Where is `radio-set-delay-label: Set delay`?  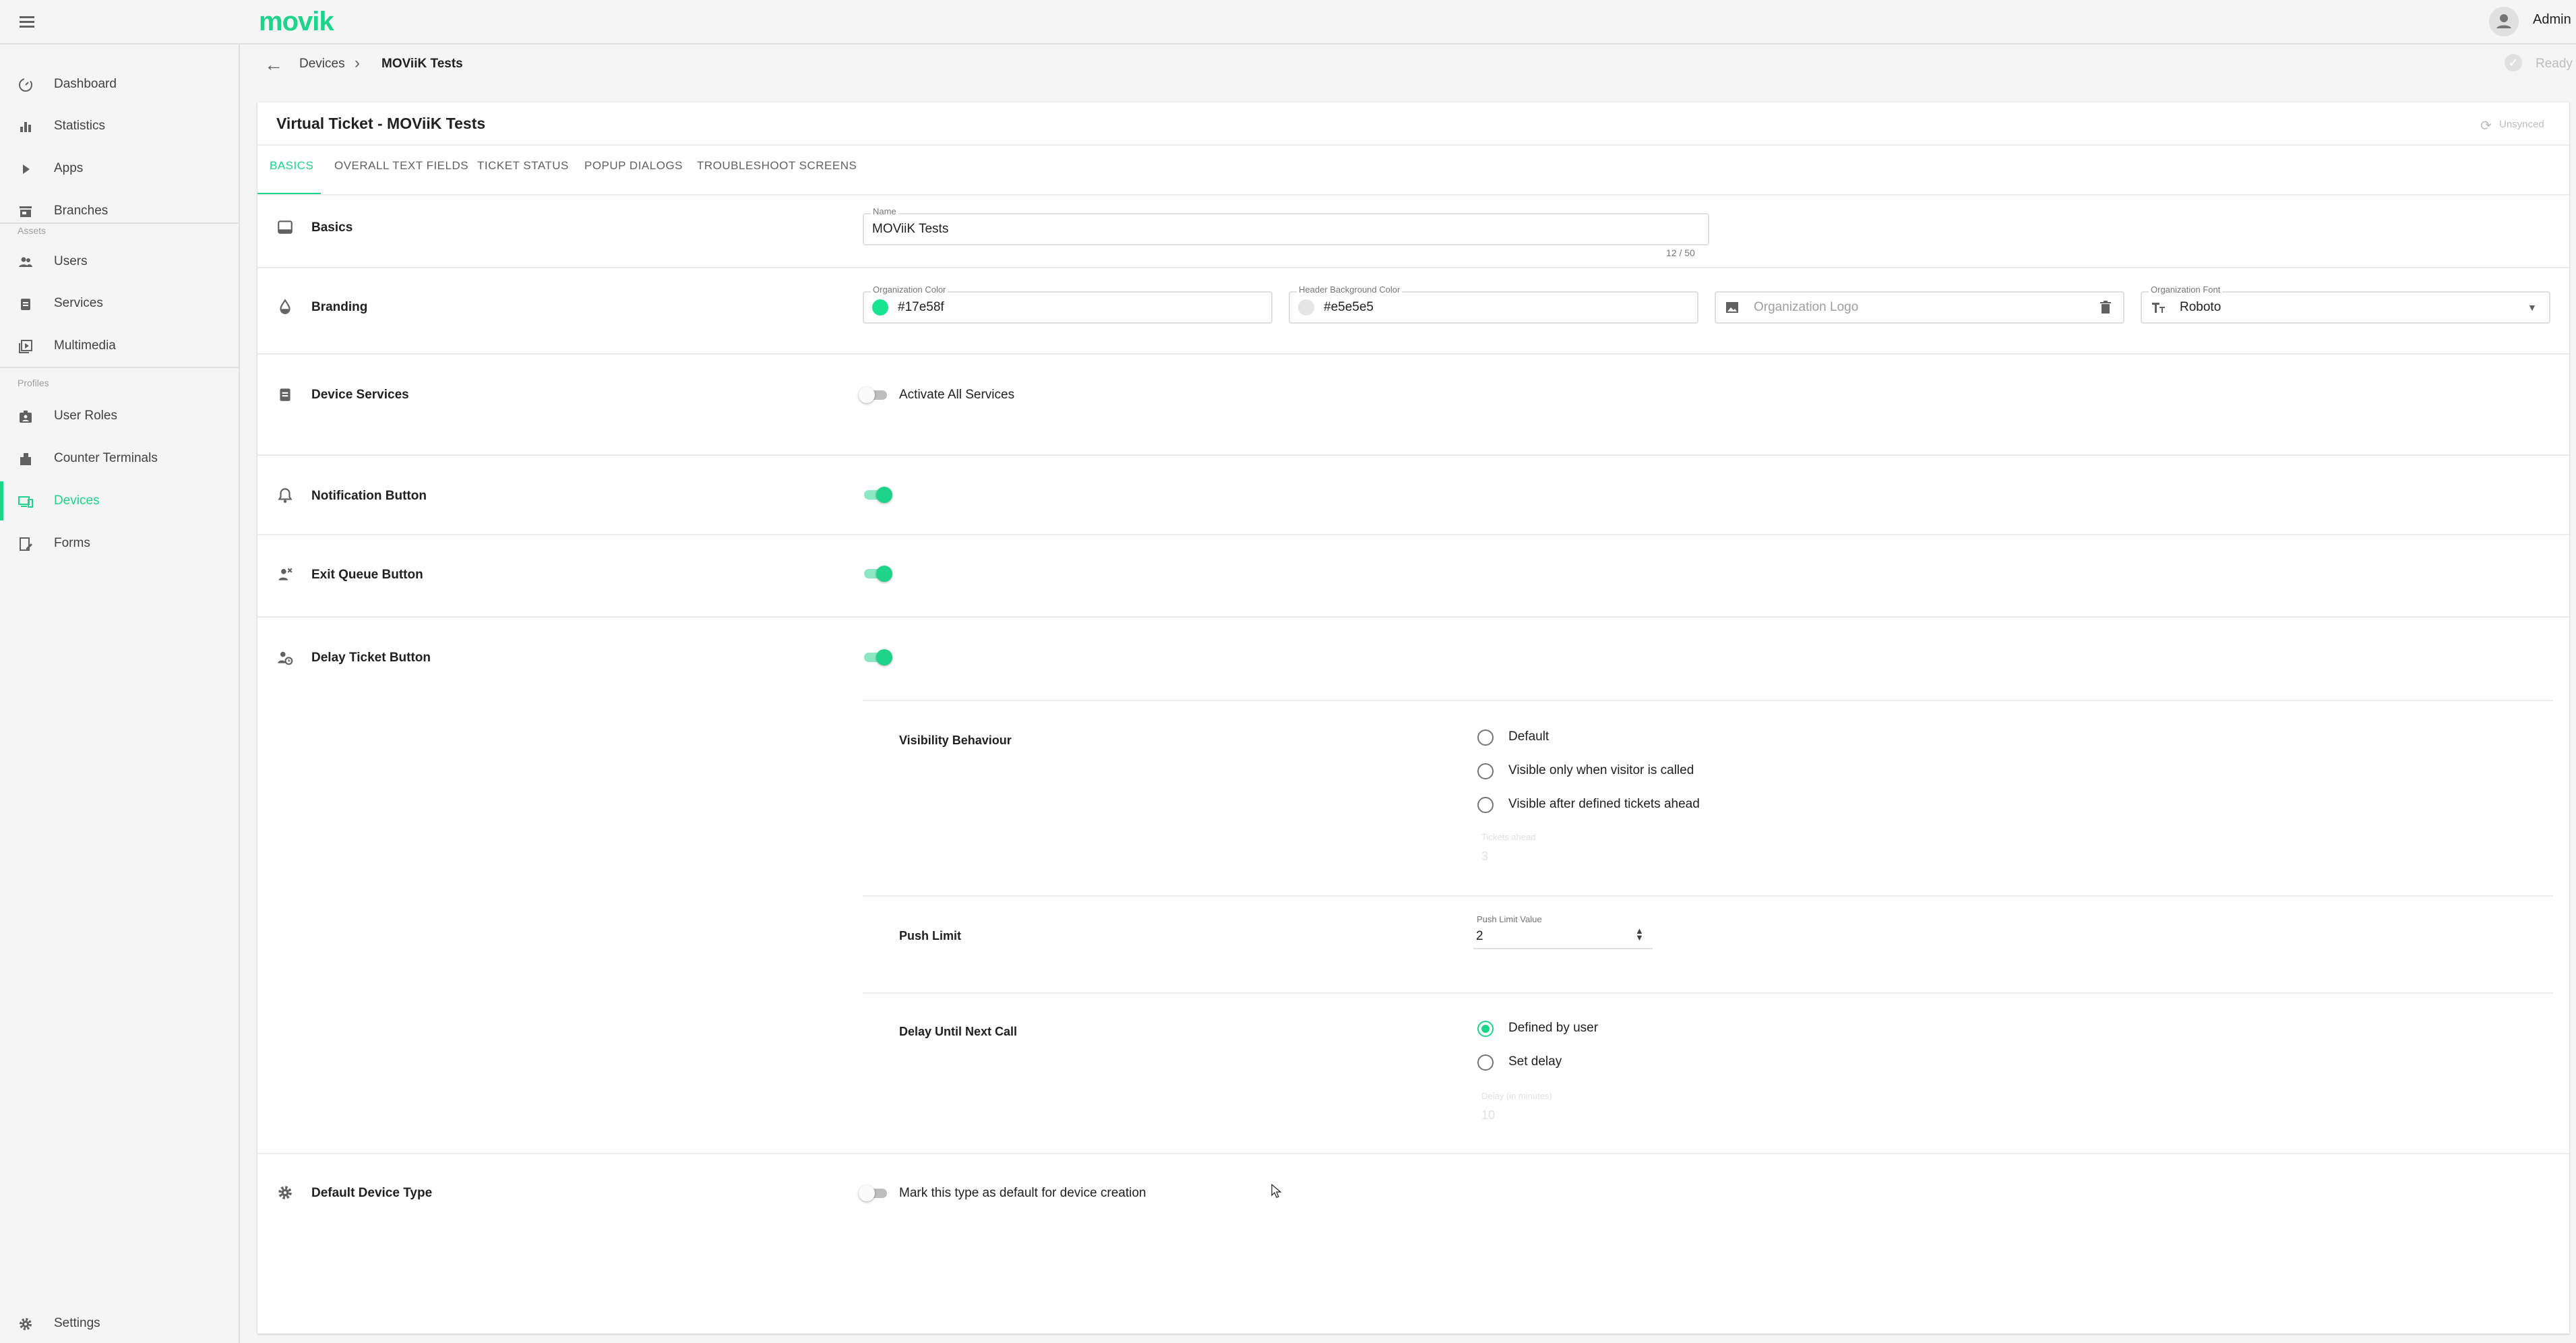 radio-set-delay-label: Set delay is located at coordinates (1535, 1061).